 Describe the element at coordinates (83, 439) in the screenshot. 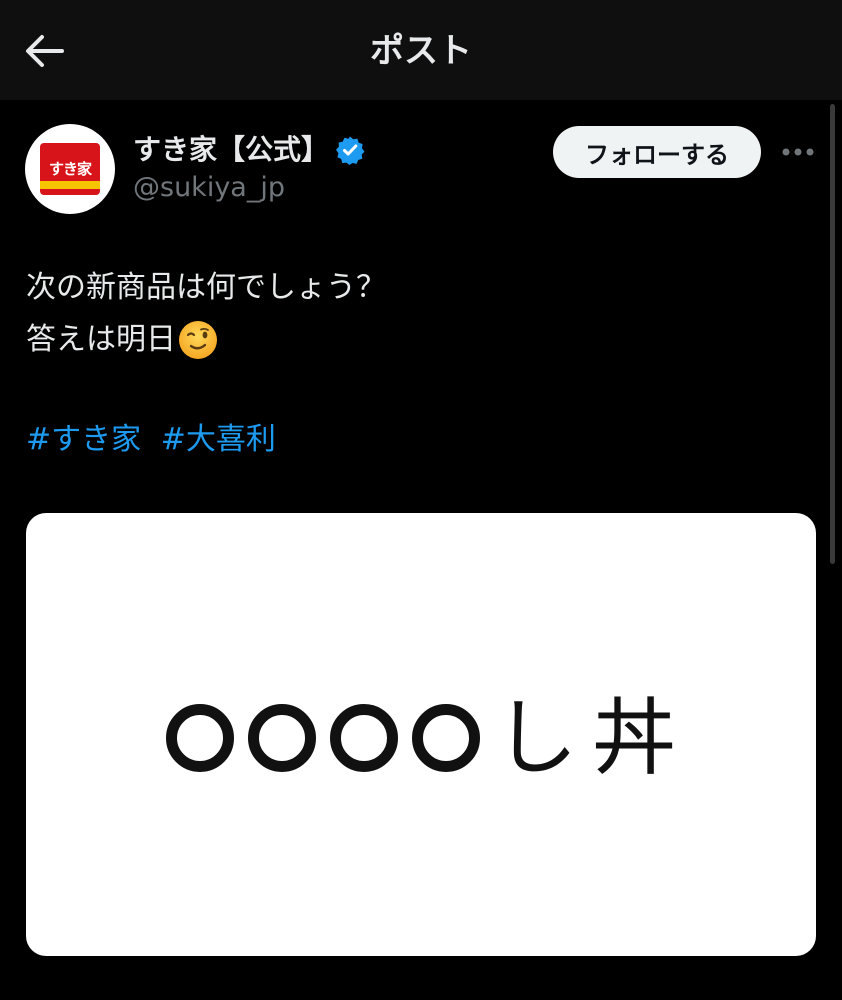

I see `hashtag-link: #すき家` at that location.